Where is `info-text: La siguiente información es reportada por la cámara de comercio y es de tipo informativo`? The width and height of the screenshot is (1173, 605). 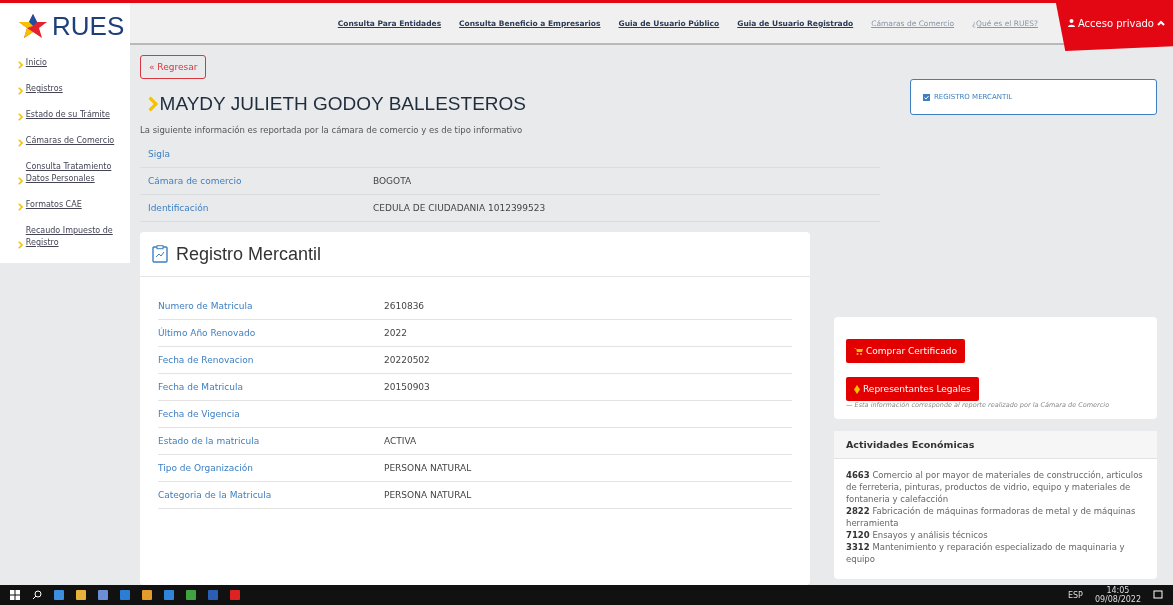
info-text: La siguiente información es reportada por la cámara de comercio y es de tipo informativo is located at coordinates (332, 130).